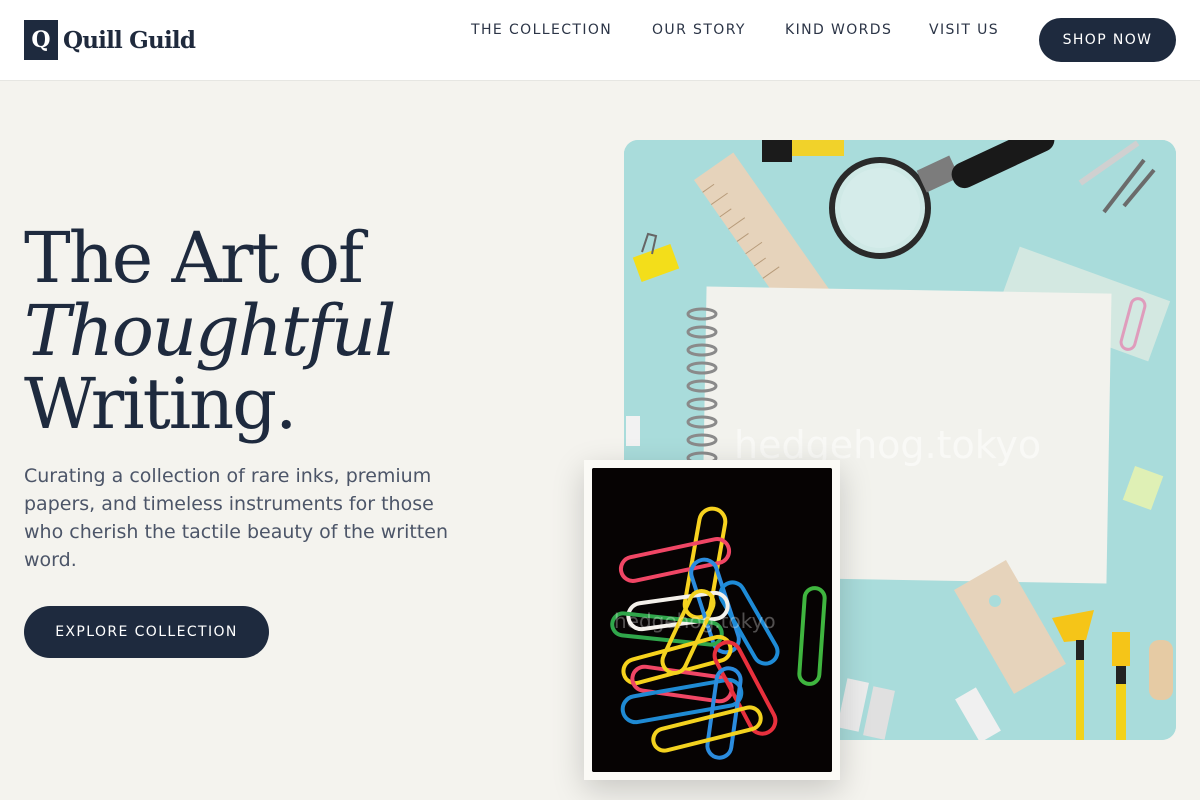 This screenshot has height=800, width=1200. What do you see at coordinates (194, 258) in the screenshot?
I see `hero-title-line-1: The Art of` at bounding box center [194, 258].